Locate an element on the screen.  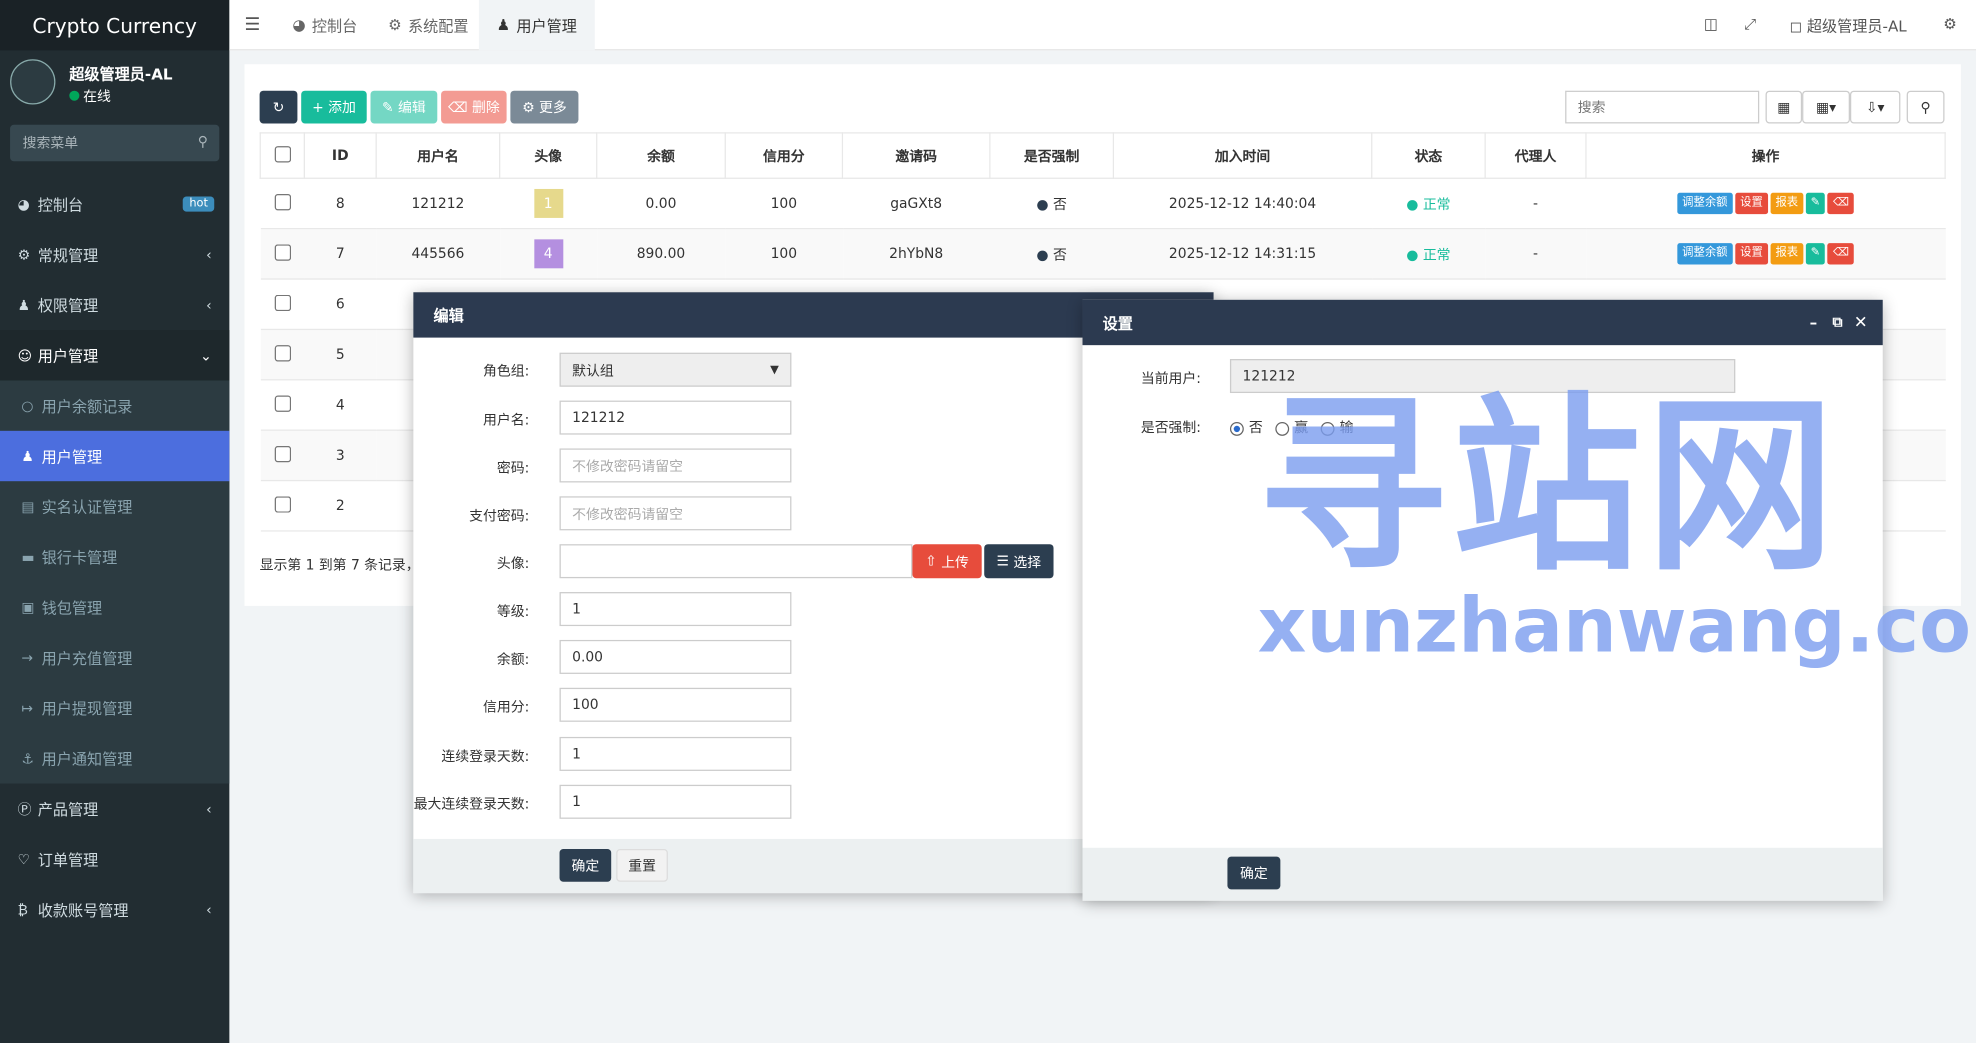
cell-avatar: 4 is located at coordinates (548, 254).